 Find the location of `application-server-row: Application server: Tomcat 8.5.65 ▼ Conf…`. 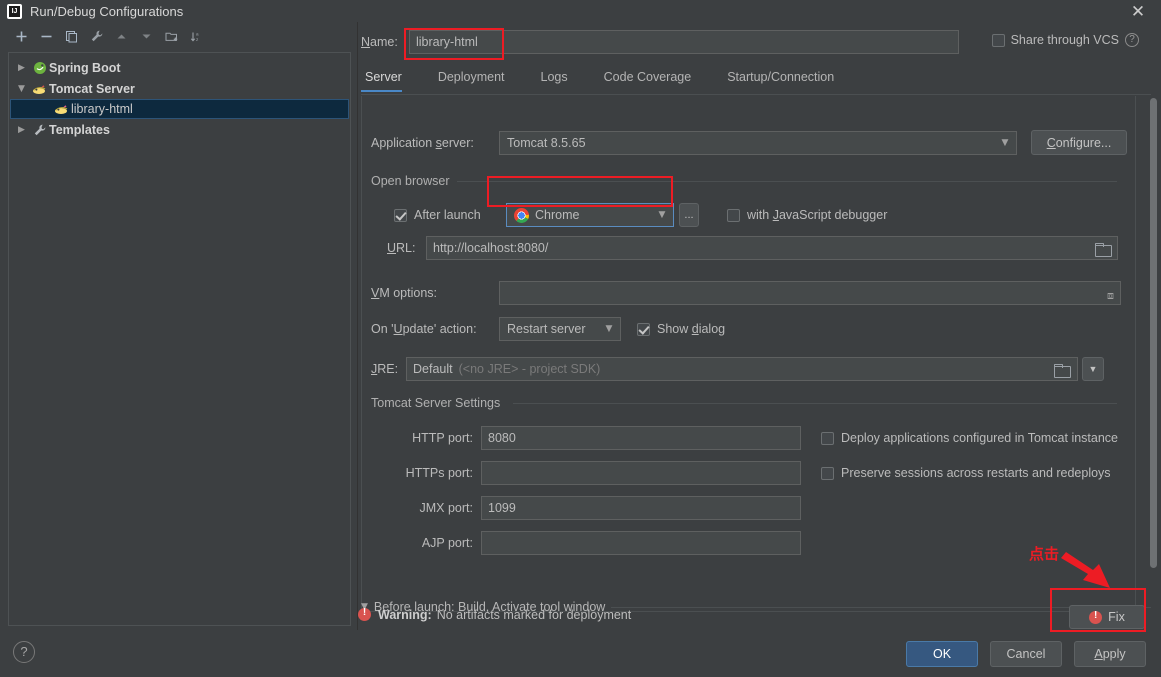

application-server-row: Application server: Tomcat 8.5.65 ▼ Conf… is located at coordinates (749, 142).